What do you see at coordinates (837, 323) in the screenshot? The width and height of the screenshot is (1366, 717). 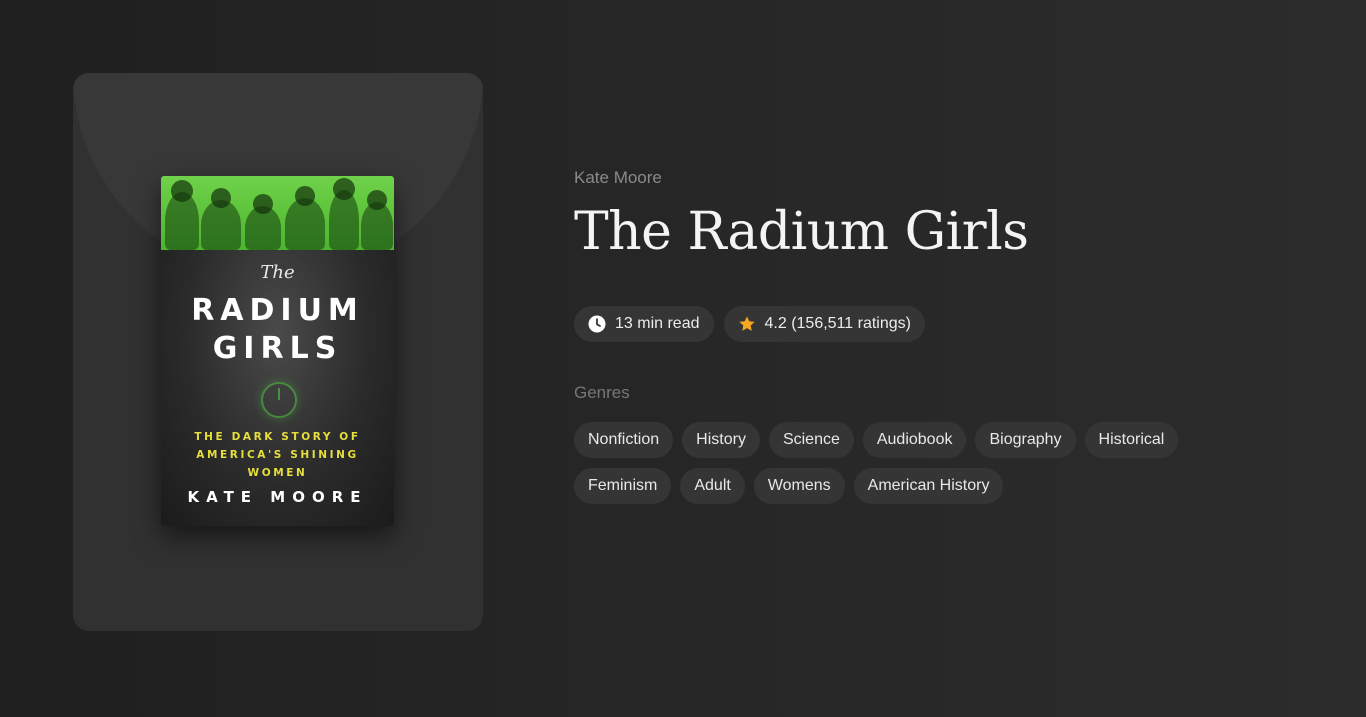 I see `rating-text: 4.2 (156,511 ratings)` at bounding box center [837, 323].